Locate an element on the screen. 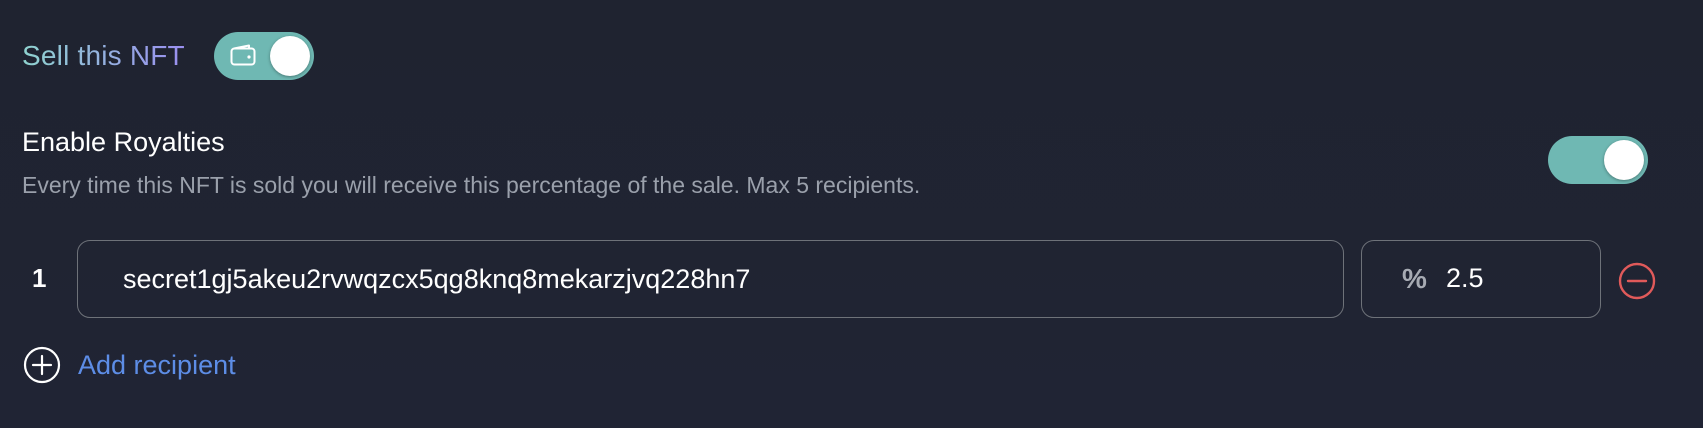 This screenshot has height=428, width=1703. plus-circle-icon is located at coordinates (42, 365).